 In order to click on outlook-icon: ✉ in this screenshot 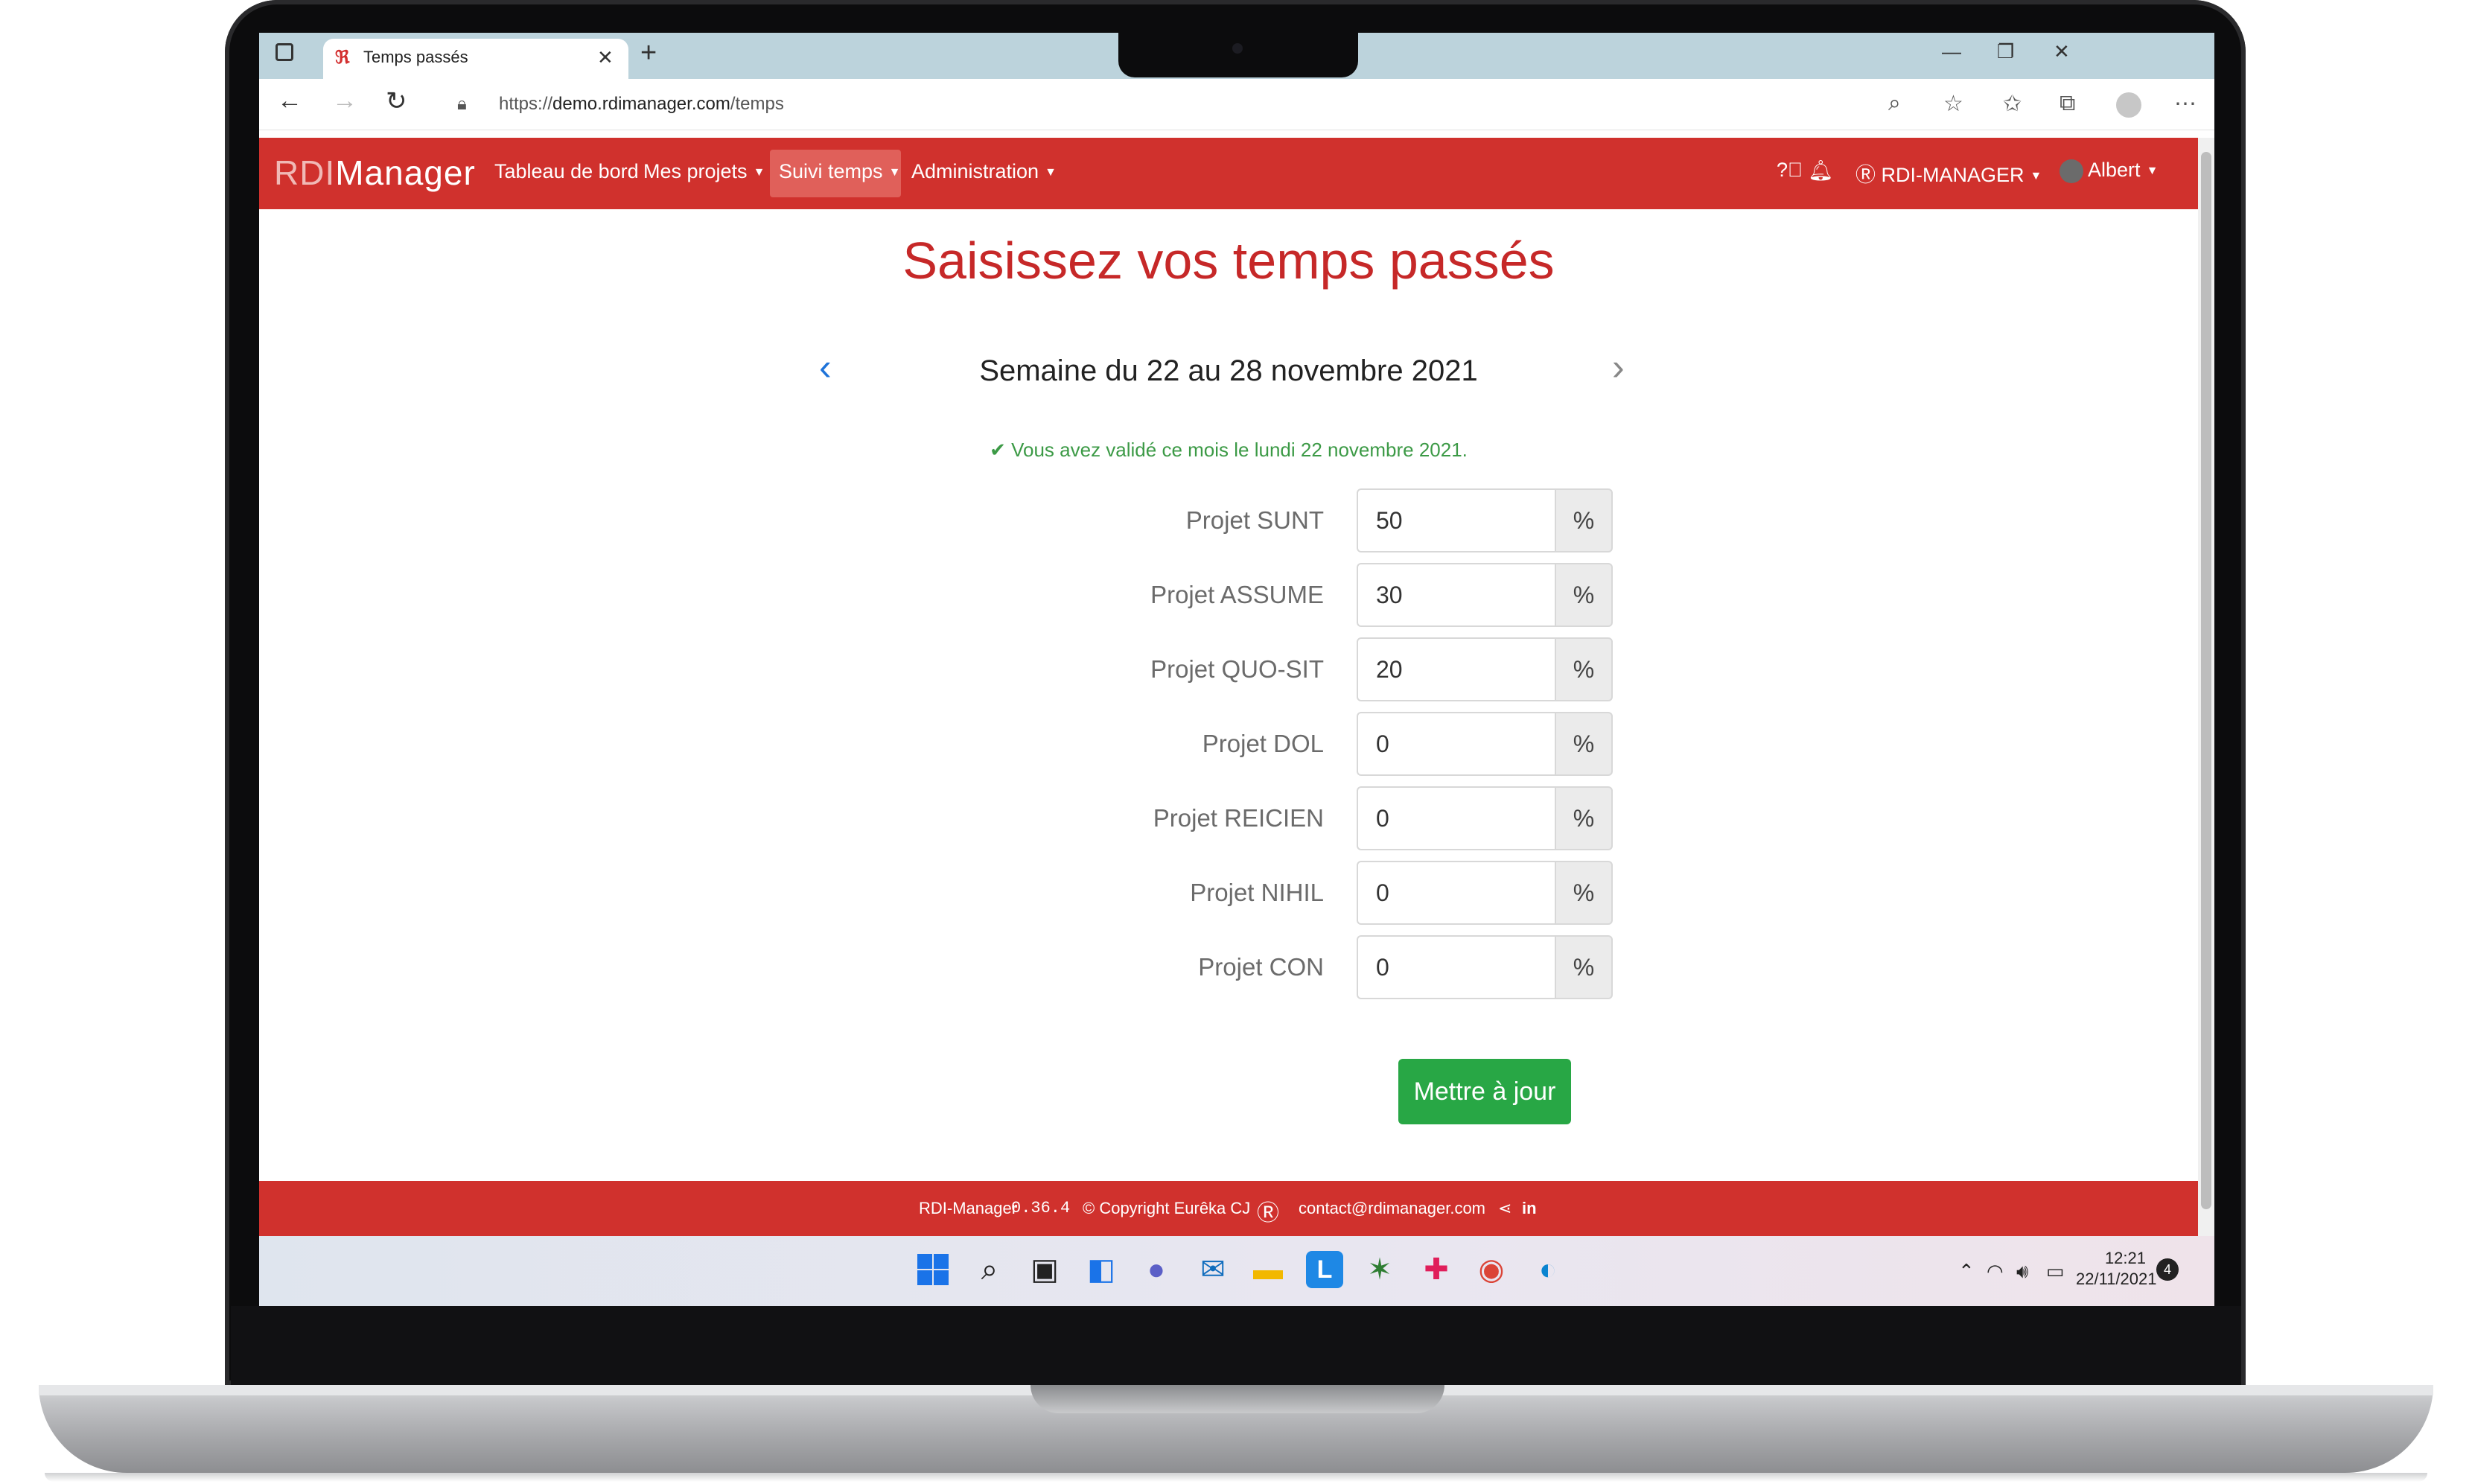, I will do `click(1213, 1269)`.